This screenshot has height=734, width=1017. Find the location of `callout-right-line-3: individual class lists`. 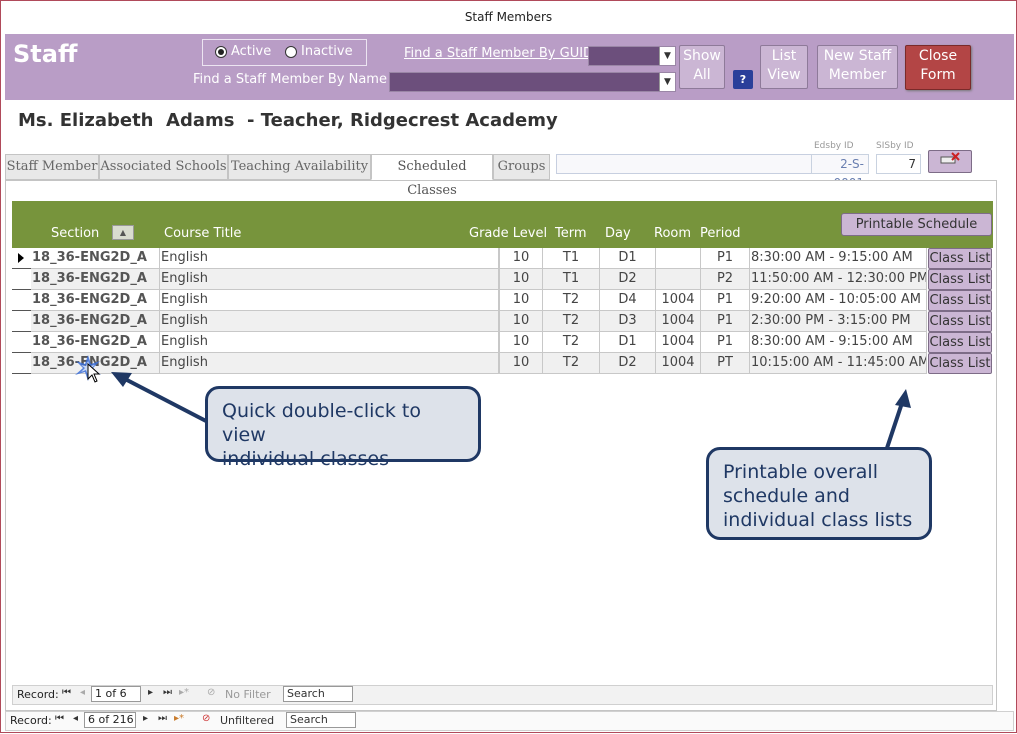

callout-right-line-3: individual class lists is located at coordinates (818, 520).